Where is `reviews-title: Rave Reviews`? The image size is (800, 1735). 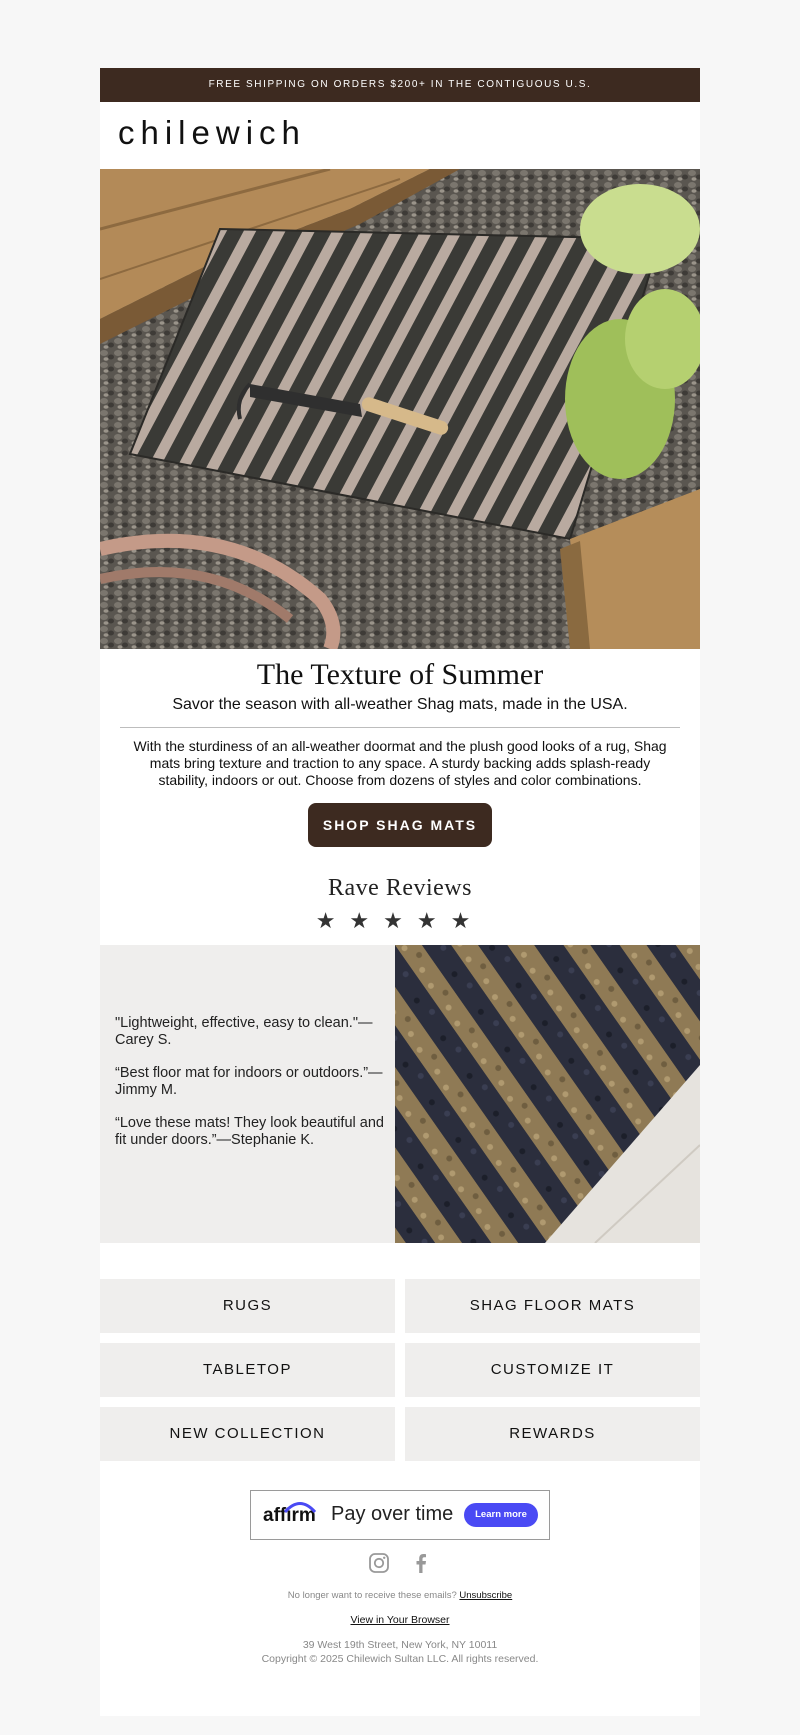
reviews-title: Rave Reviews is located at coordinates (400, 888).